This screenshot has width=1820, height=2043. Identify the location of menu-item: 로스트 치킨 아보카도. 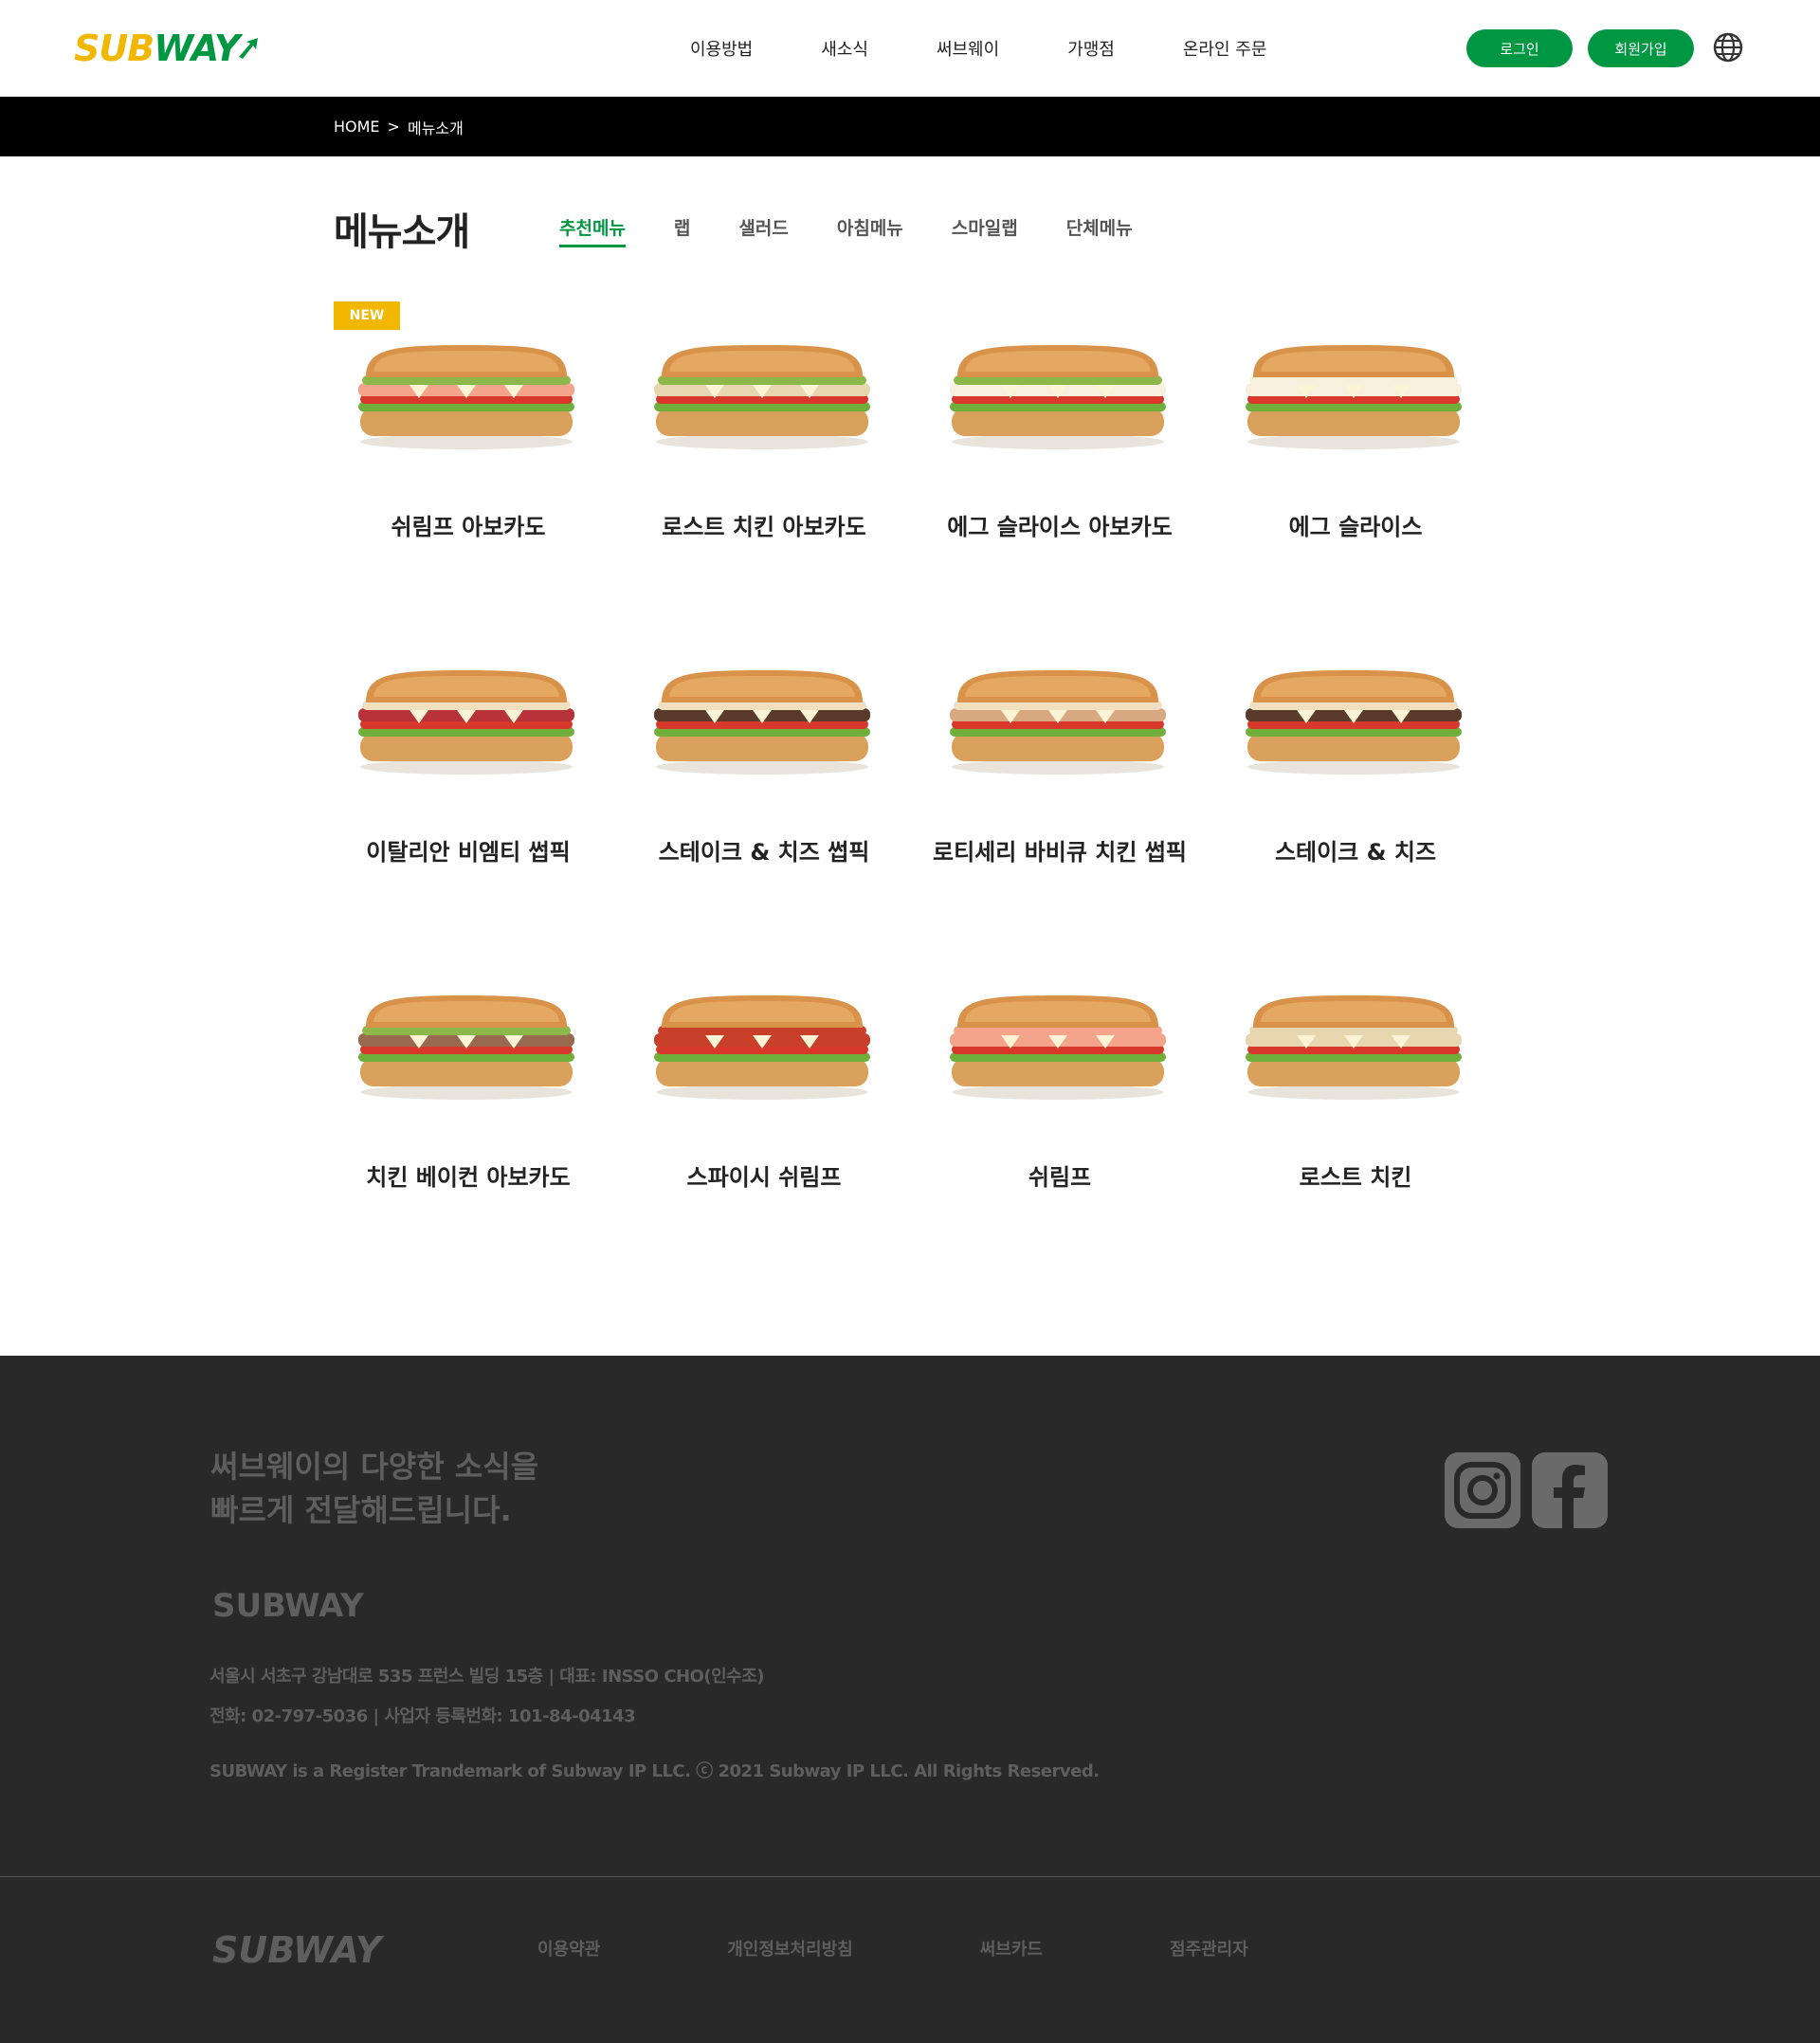
(764, 424).